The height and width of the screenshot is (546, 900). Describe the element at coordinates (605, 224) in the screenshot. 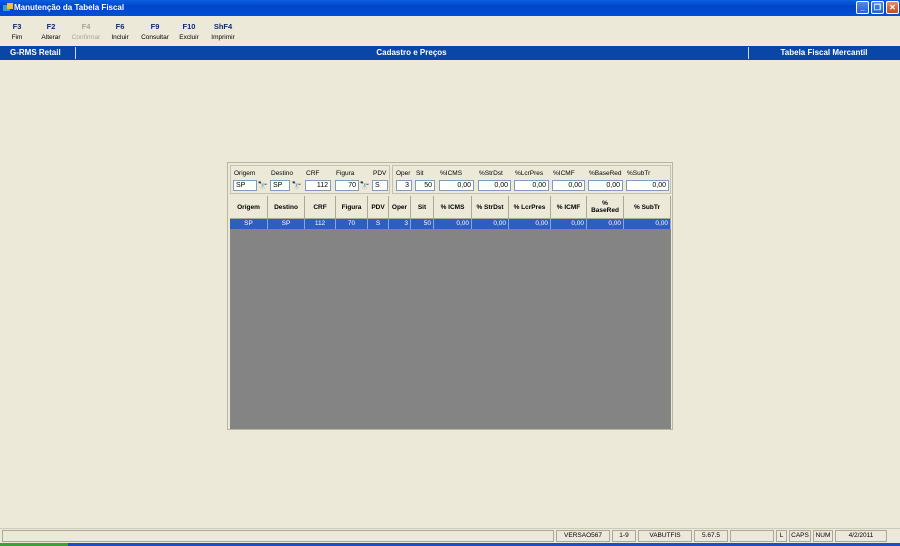

I see `cell-basered: 0,00` at that location.